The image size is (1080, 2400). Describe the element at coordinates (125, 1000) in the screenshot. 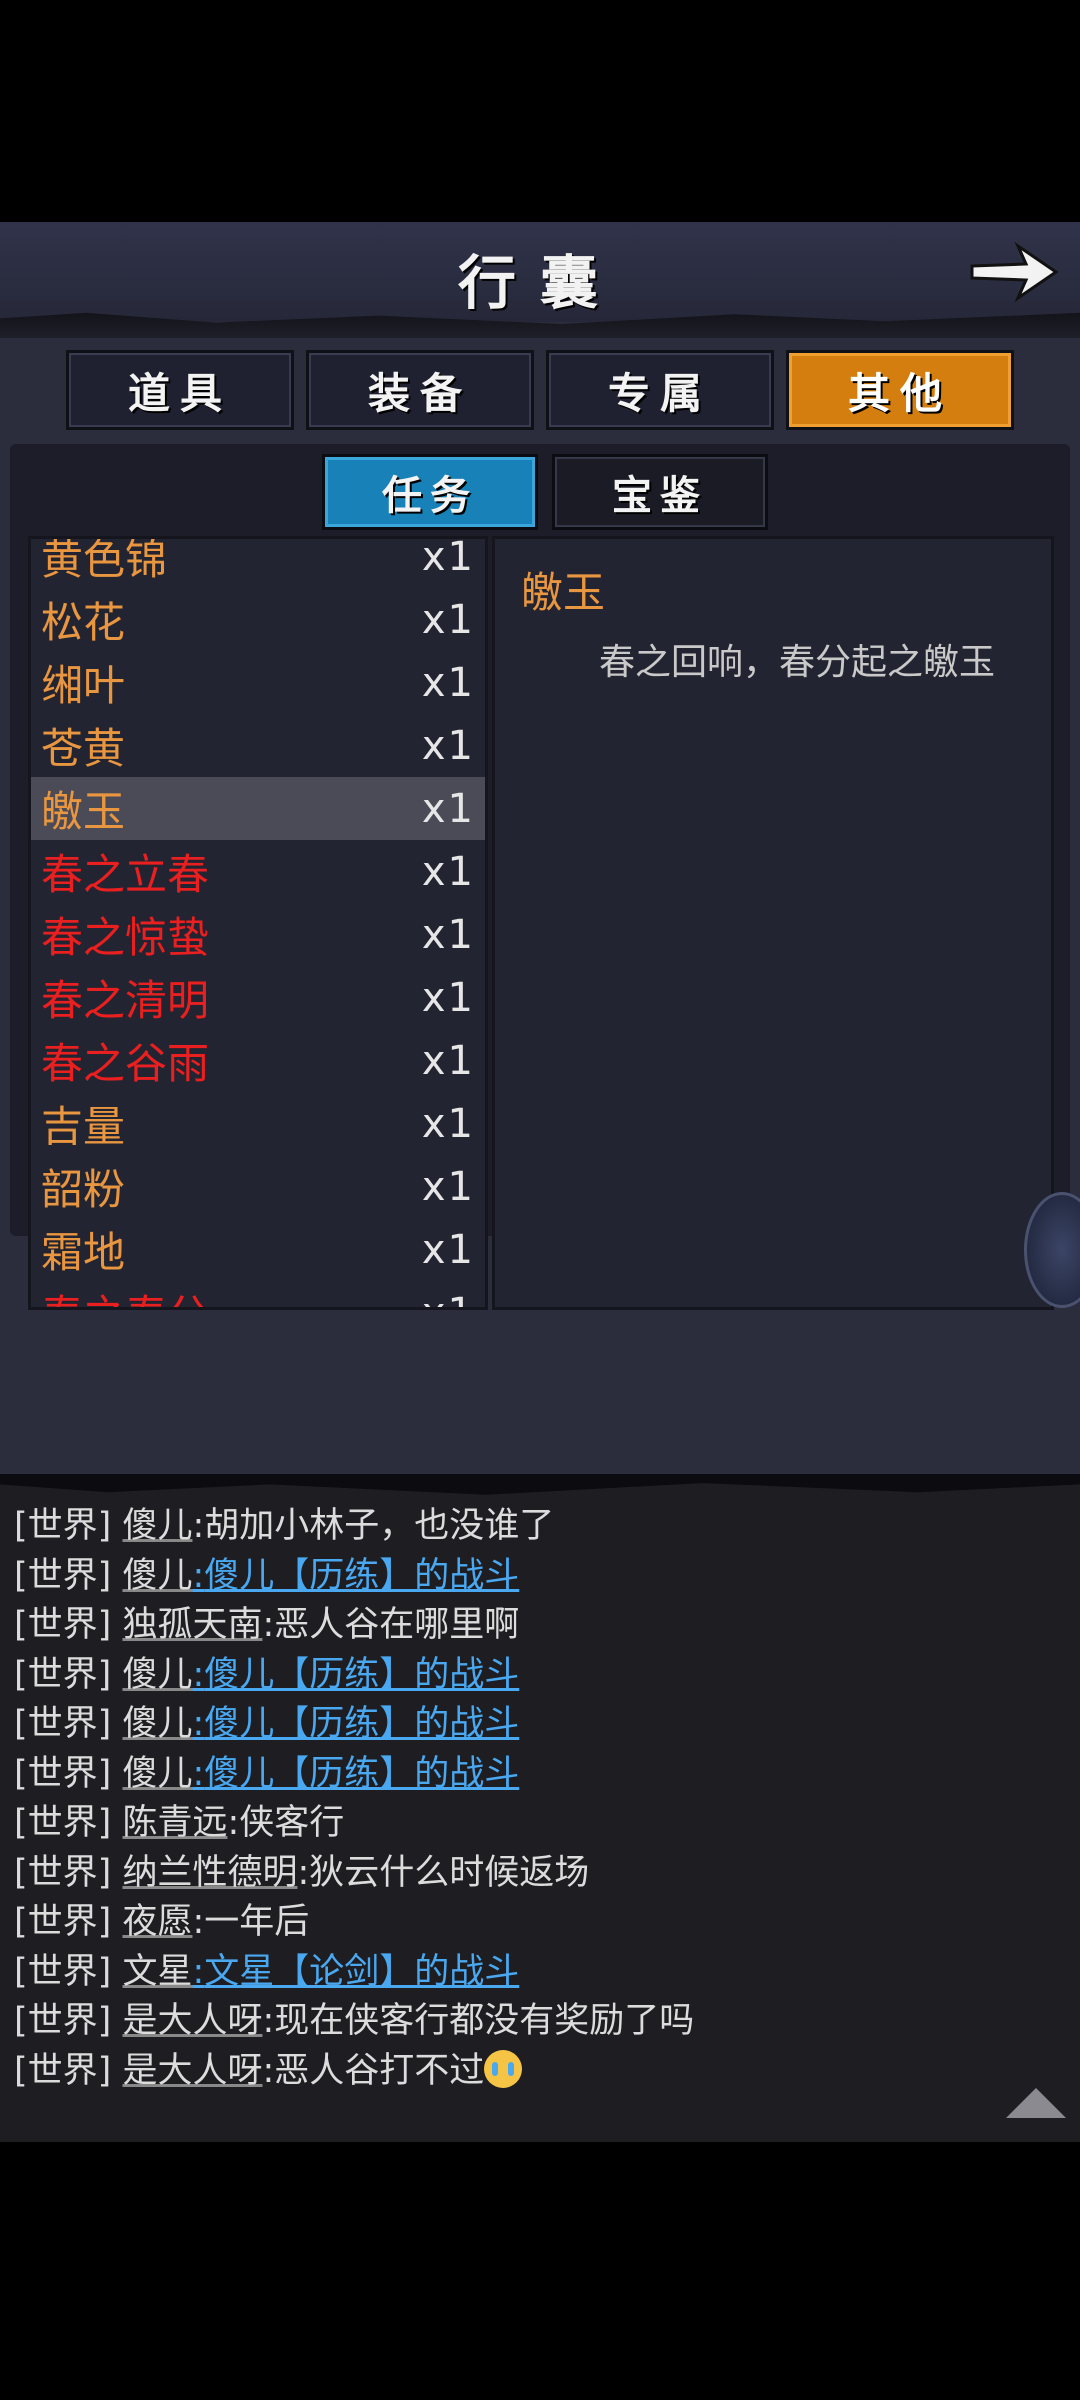

I see `item-name: 春之清明` at that location.